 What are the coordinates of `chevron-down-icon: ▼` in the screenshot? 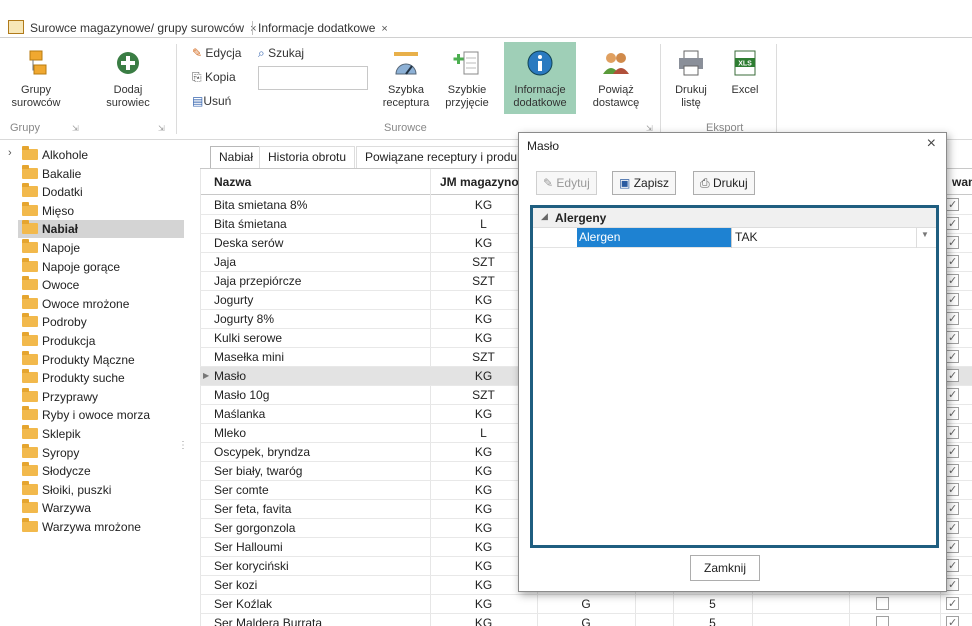 It's located at (925, 234).